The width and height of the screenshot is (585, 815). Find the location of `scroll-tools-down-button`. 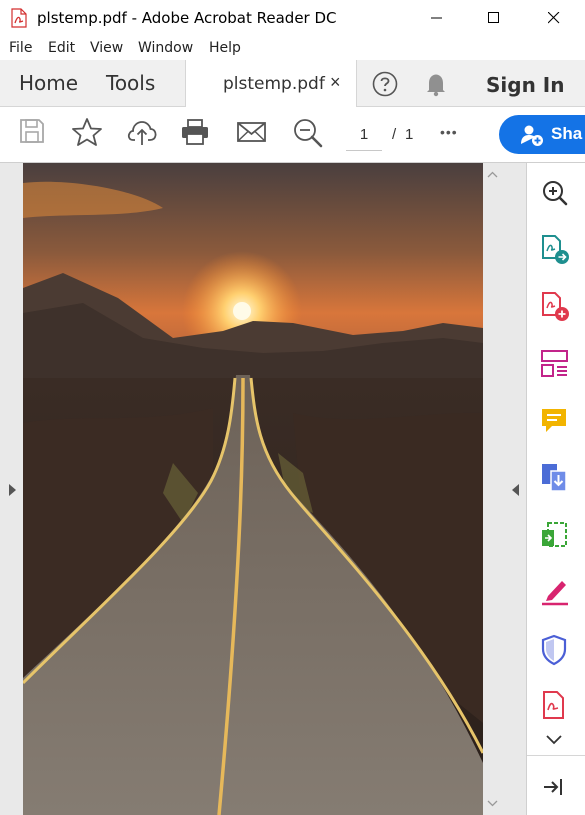

scroll-tools-down-button is located at coordinates (555, 742).